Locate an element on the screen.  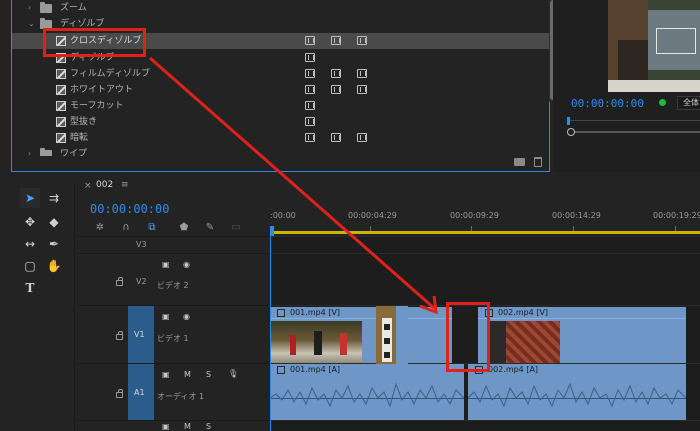
folder-label: ワイプ is located at coordinates (74, 152).